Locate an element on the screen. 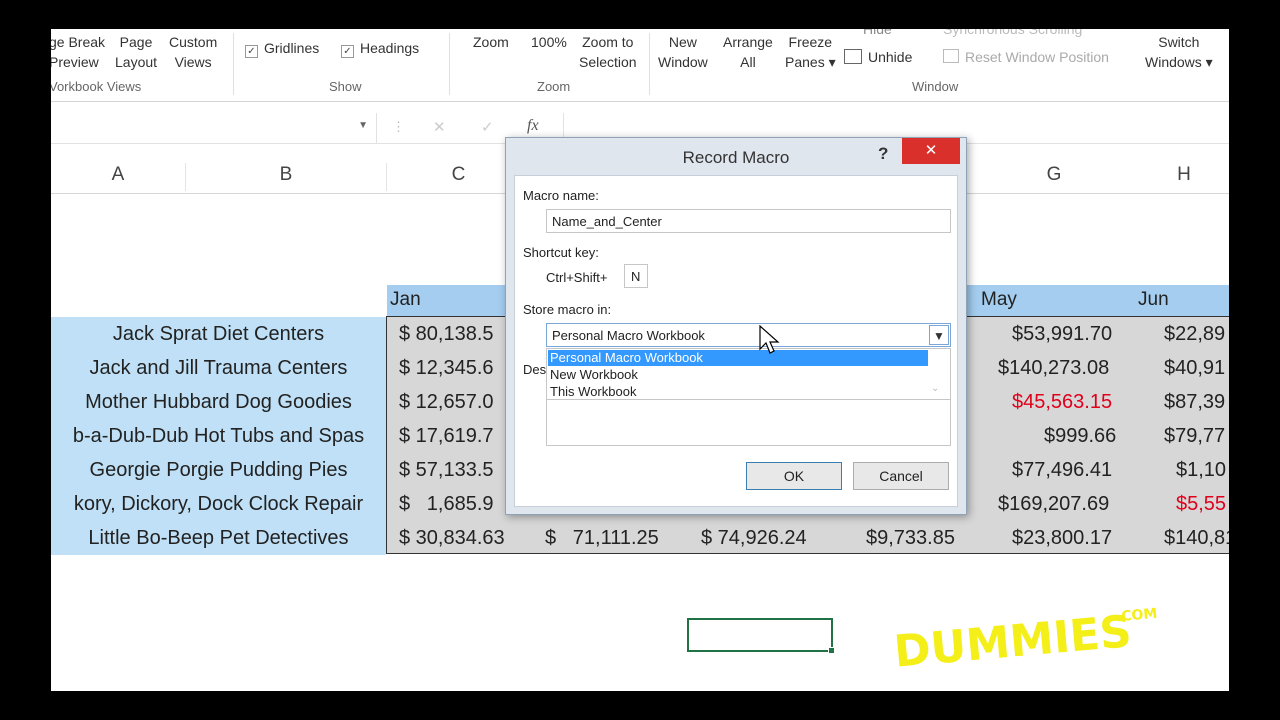 The width and height of the screenshot is (1280, 720). row-name-cell: Jack Sprat Diet Centers is located at coordinates (218, 334).